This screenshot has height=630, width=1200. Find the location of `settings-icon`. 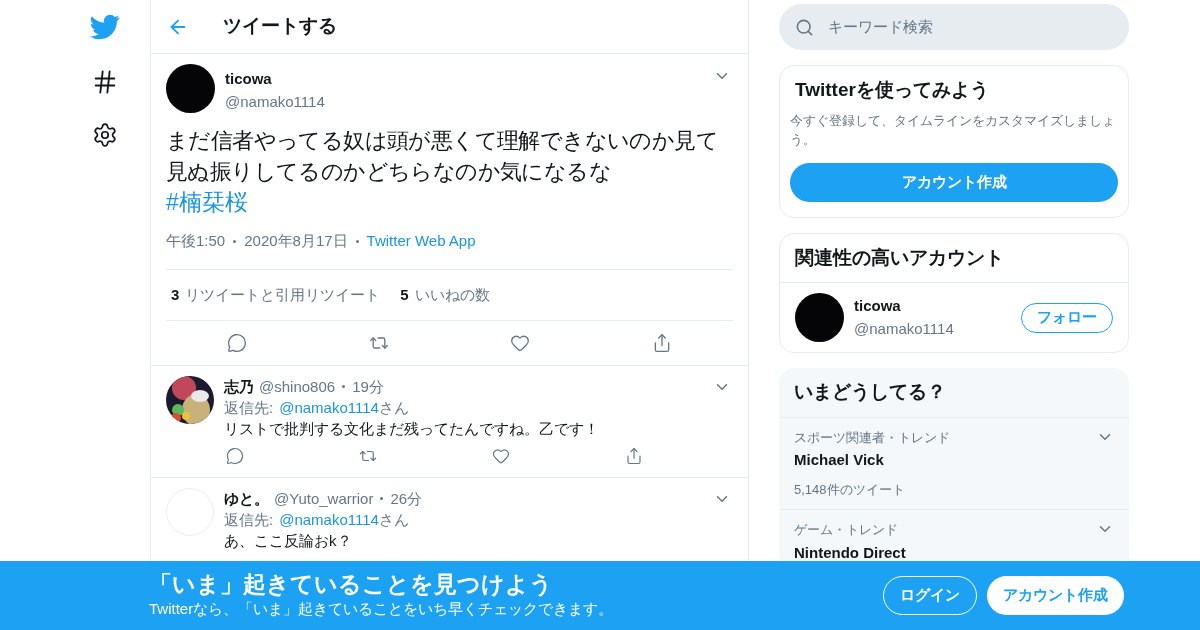

settings-icon is located at coordinates (105, 135).